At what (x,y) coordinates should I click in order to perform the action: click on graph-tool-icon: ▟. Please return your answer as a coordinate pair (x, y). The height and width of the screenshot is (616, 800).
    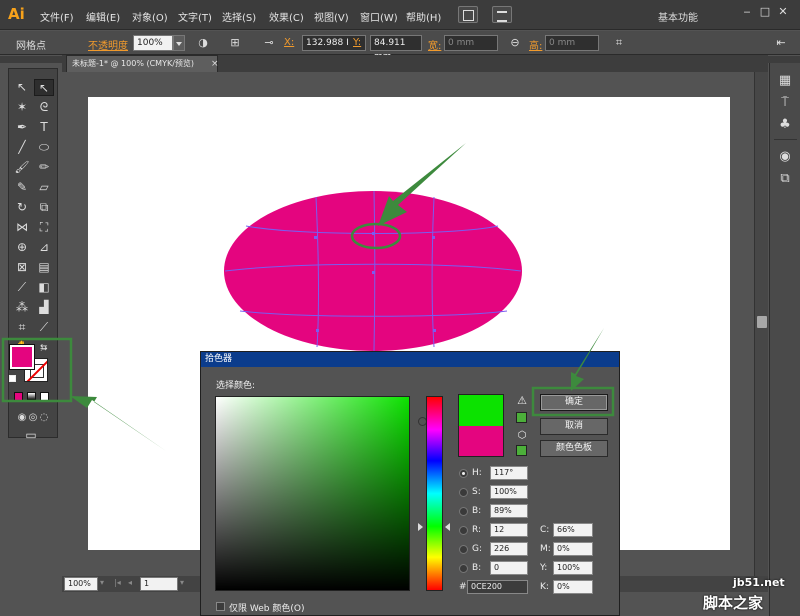
    Looking at the image, I should click on (44, 307).